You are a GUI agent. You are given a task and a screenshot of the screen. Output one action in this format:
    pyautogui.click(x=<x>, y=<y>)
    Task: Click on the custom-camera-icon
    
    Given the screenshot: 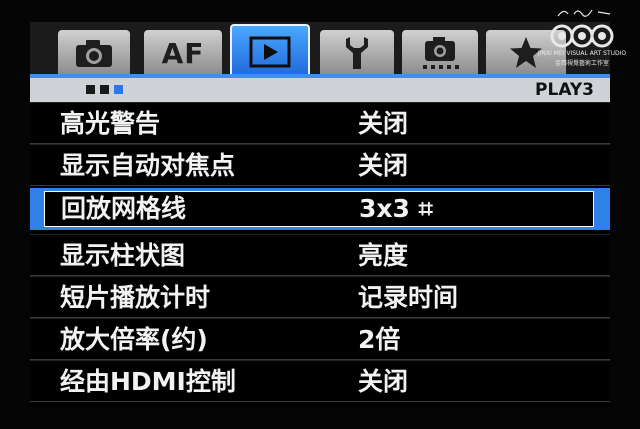 What is the action you would take?
    pyautogui.click(x=441, y=53)
    